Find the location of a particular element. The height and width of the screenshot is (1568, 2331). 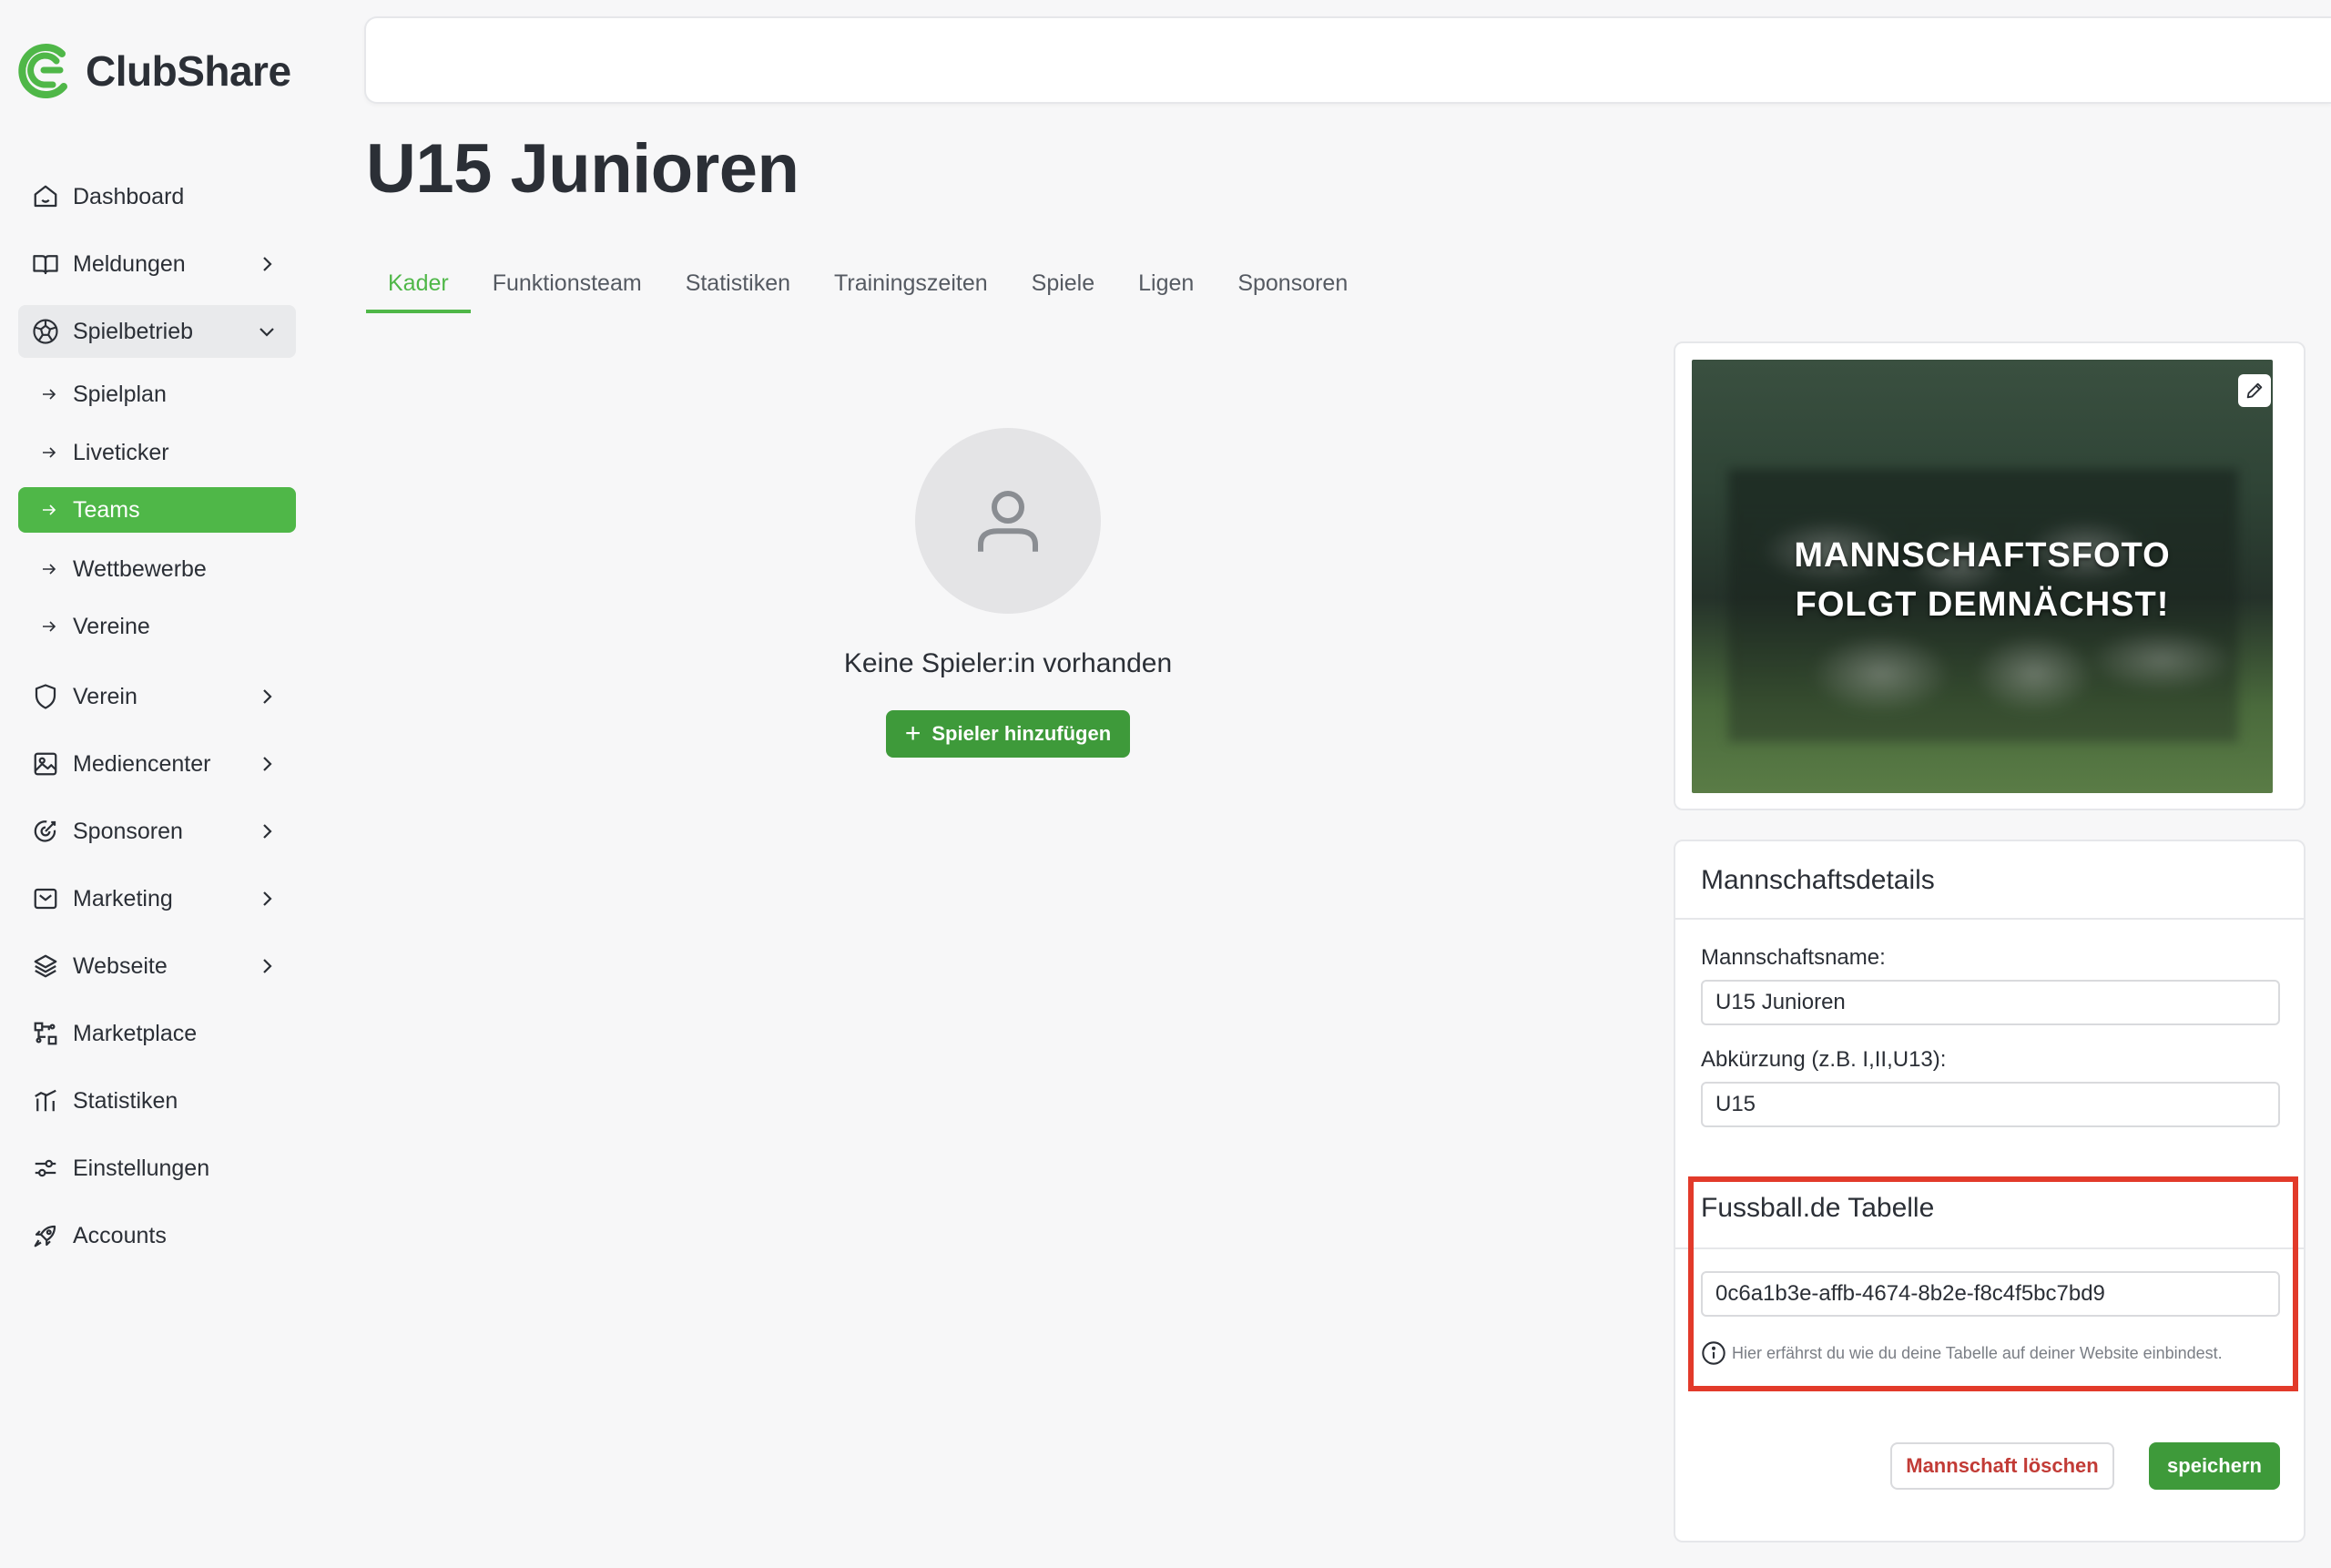

sidebar-subitem-teams: Teams is located at coordinates (157, 510).